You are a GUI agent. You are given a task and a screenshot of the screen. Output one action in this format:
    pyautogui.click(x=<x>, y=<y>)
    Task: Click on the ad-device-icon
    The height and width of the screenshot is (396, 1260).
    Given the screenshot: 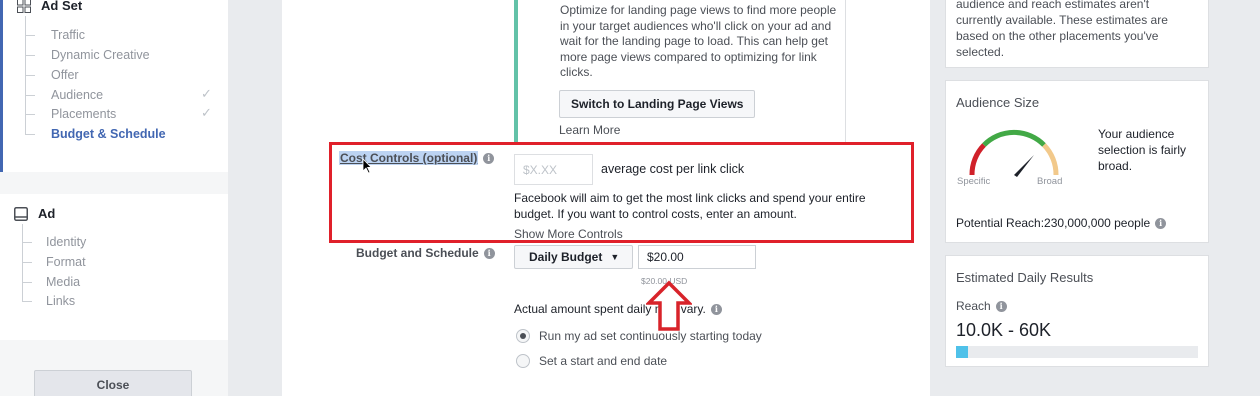 What is the action you would take?
    pyautogui.click(x=21, y=213)
    